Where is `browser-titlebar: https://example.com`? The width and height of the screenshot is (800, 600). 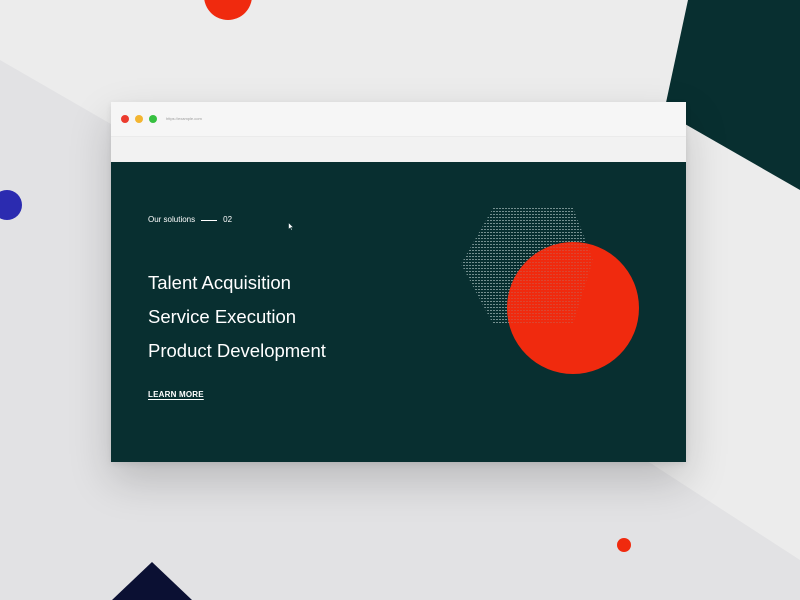
browser-titlebar: https://example.com is located at coordinates (398, 119).